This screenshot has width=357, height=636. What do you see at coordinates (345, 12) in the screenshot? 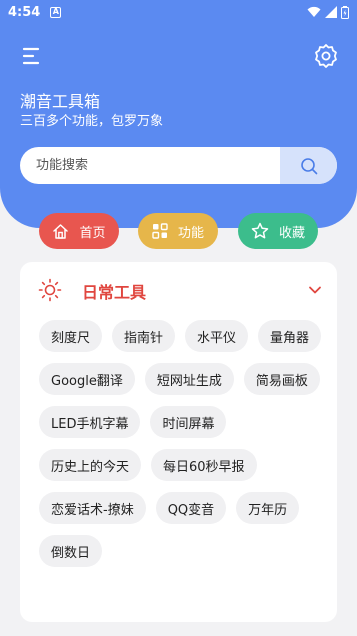
I see `battery-icon` at bounding box center [345, 12].